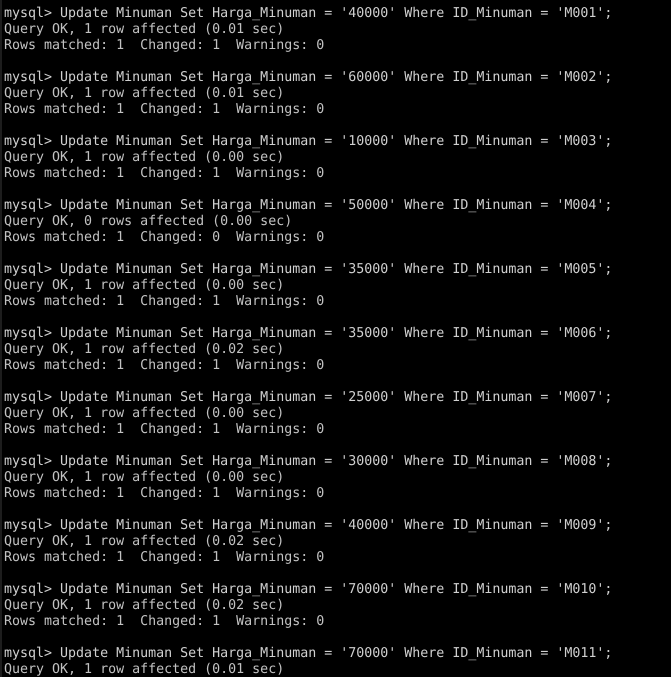  Describe the element at coordinates (164, 237) in the screenshot. I see `rows-summary-line: Rows matched: 1 Changed: 0 Warnings: 0` at that location.